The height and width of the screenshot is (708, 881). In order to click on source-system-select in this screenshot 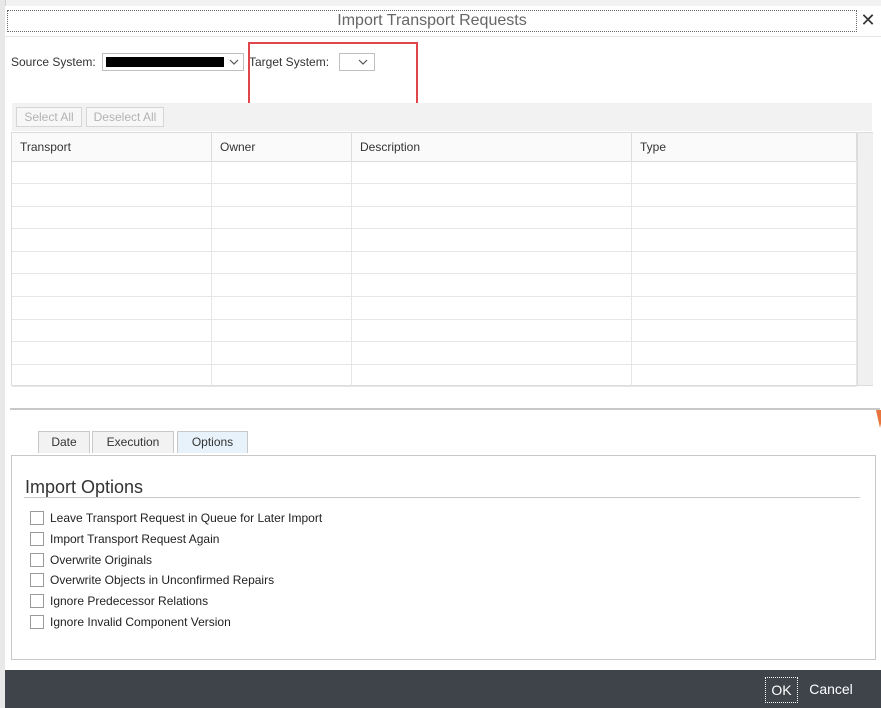, I will do `click(173, 62)`.